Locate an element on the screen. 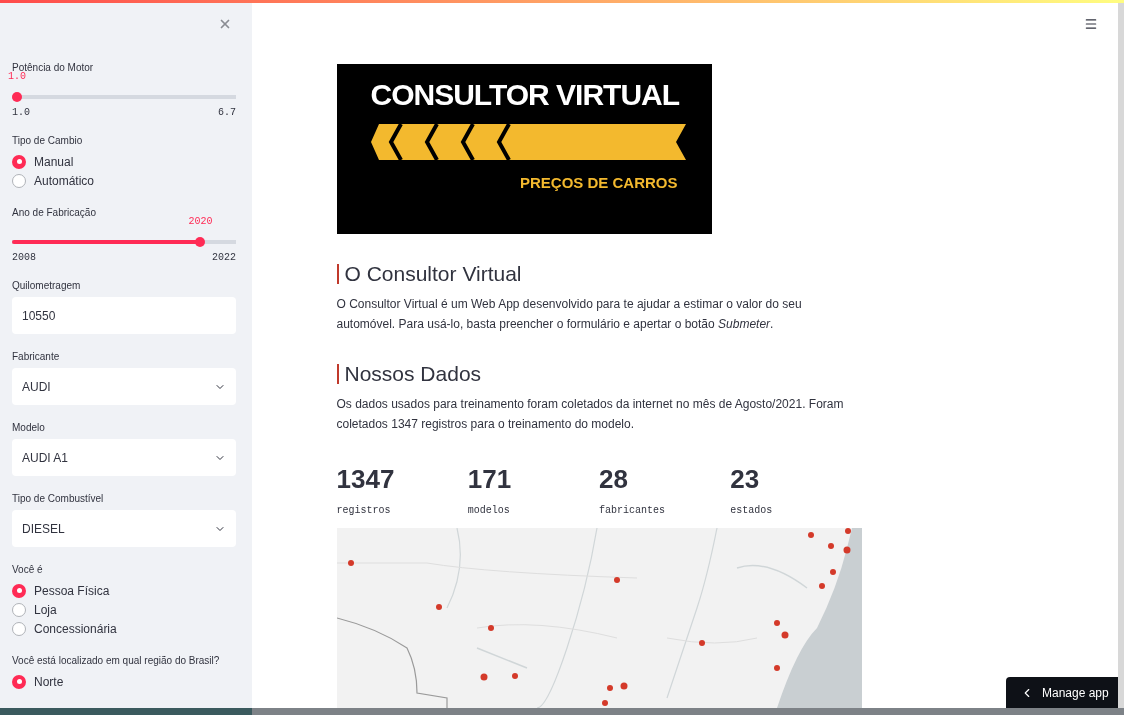  slider-value: 1.0 is located at coordinates (17, 76).